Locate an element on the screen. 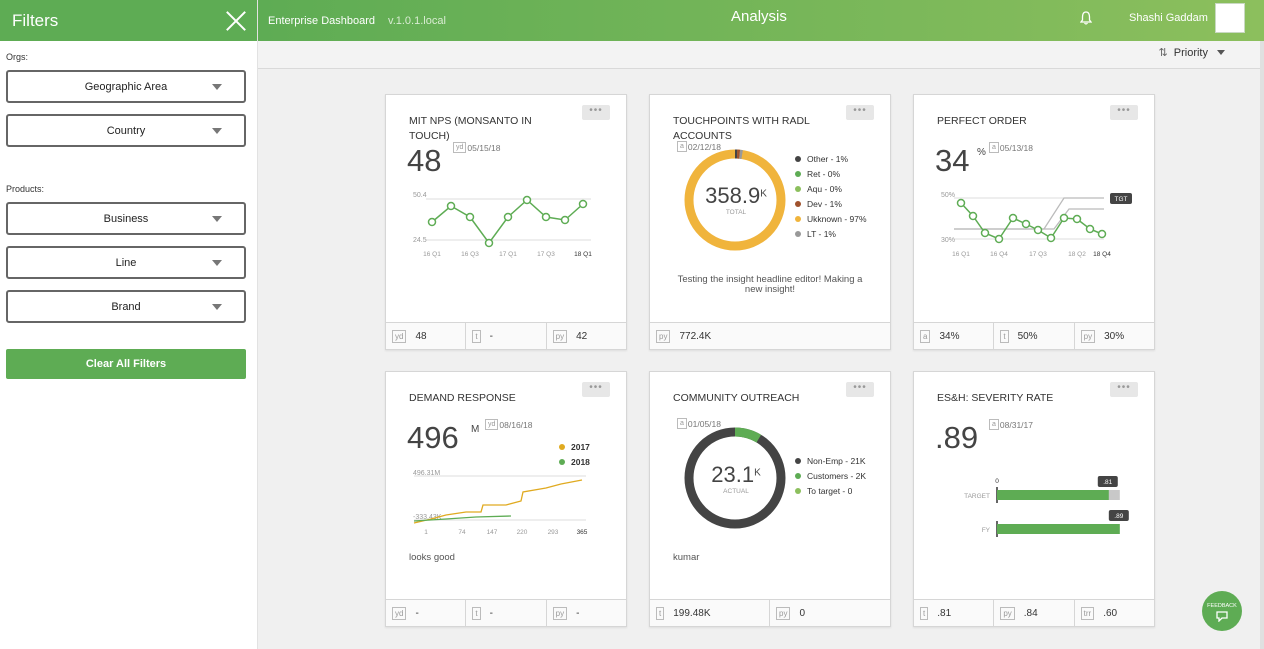 Image resolution: width=1264 pixels, height=649 pixels. period-tag: a is located at coordinates (994, 147).